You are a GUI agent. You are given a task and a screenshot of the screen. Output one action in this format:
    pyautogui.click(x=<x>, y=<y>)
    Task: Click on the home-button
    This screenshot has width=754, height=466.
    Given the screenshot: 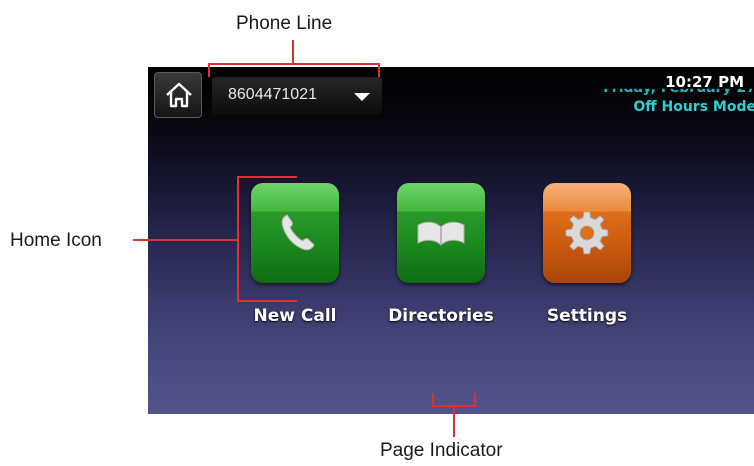 What is the action you would take?
    pyautogui.click(x=178, y=95)
    